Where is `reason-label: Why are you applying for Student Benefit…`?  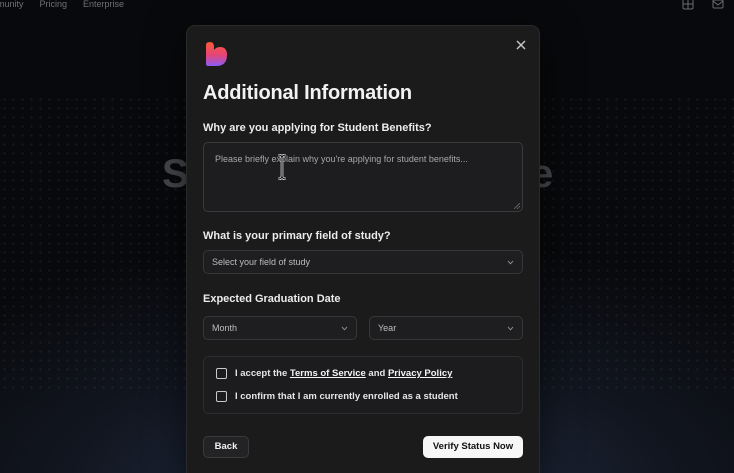 reason-label: Why are you applying for Student Benefit… is located at coordinates (317, 128).